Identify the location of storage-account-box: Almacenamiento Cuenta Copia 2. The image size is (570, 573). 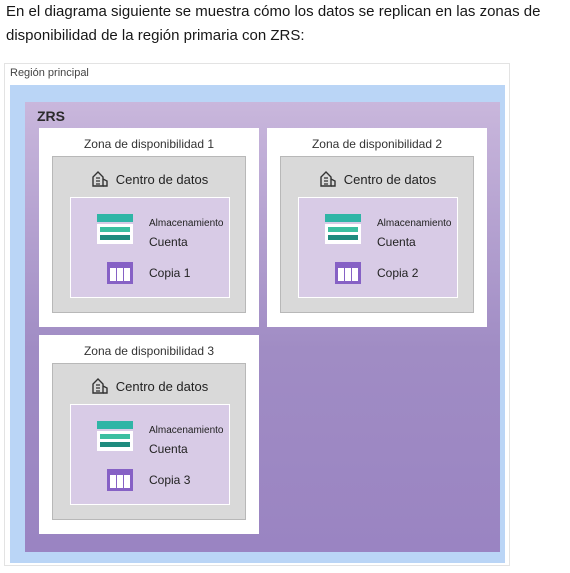
(378, 247).